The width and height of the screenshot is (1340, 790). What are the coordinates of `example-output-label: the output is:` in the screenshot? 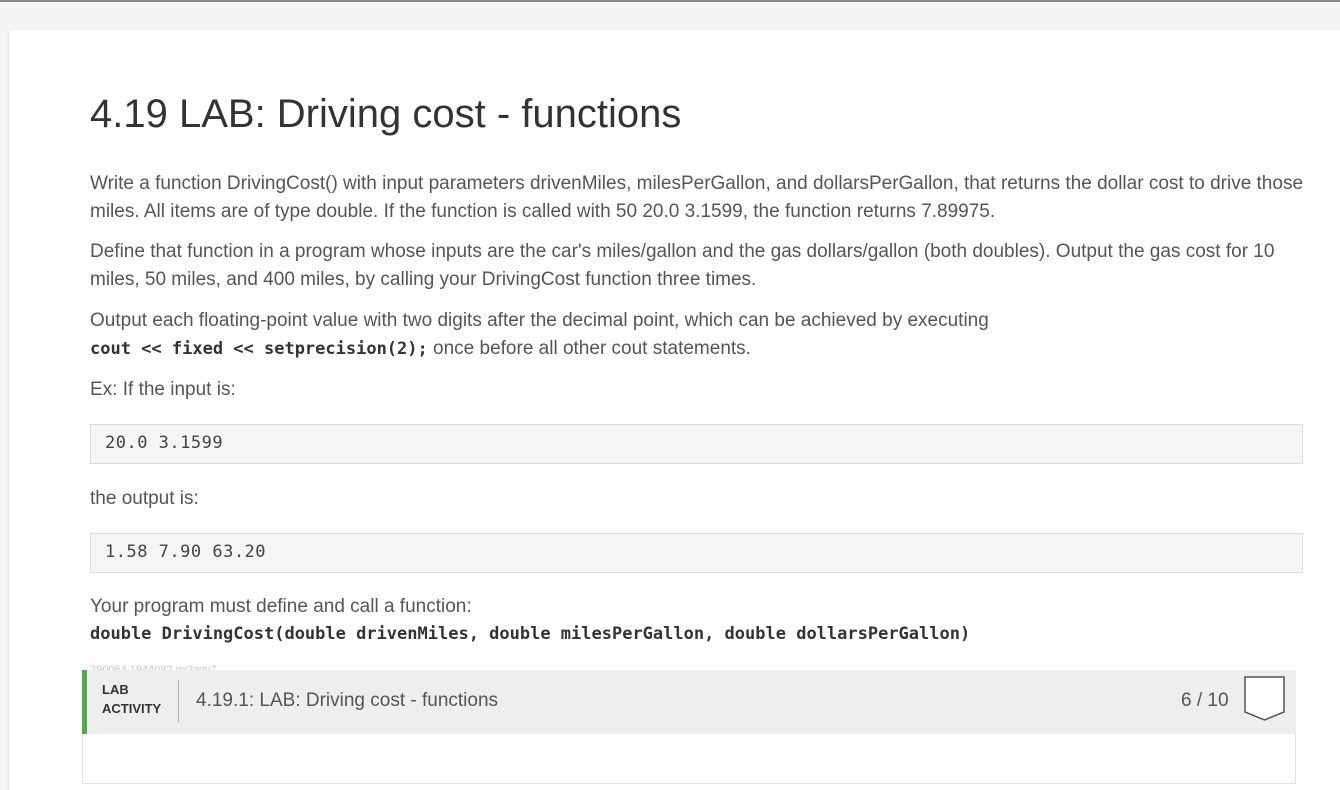 It's located at (144, 498).